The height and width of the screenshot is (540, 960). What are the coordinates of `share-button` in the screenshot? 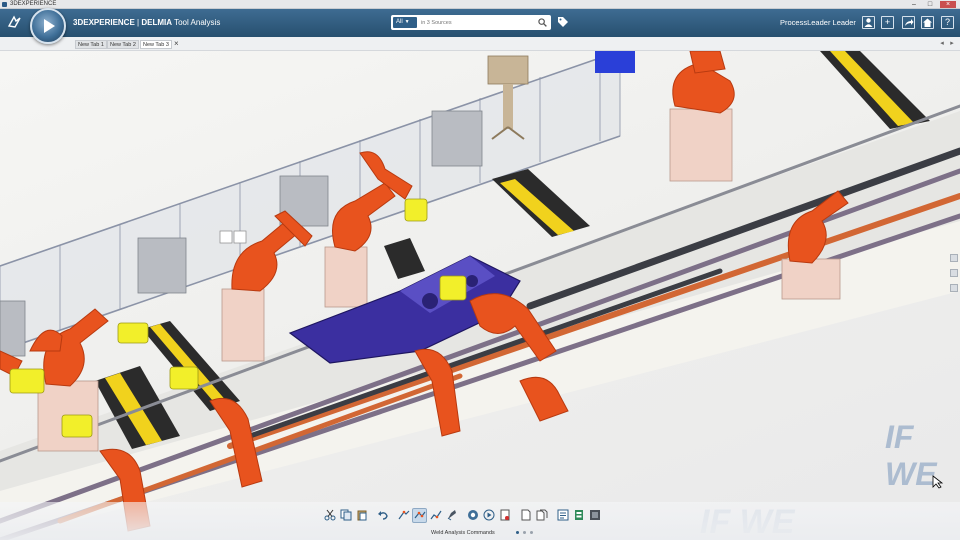 It's located at (908, 22).